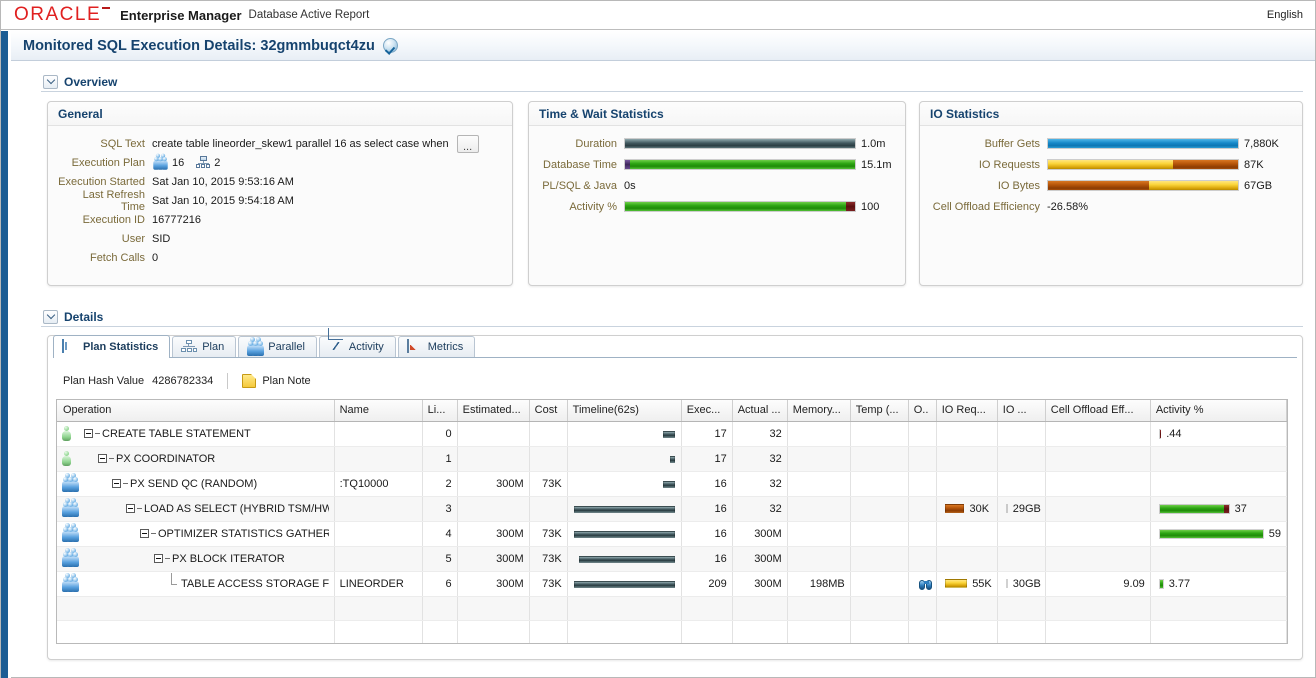 This screenshot has height=678, width=1316. What do you see at coordinates (819, 434) in the screenshot?
I see `cell-memory` at bounding box center [819, 434].